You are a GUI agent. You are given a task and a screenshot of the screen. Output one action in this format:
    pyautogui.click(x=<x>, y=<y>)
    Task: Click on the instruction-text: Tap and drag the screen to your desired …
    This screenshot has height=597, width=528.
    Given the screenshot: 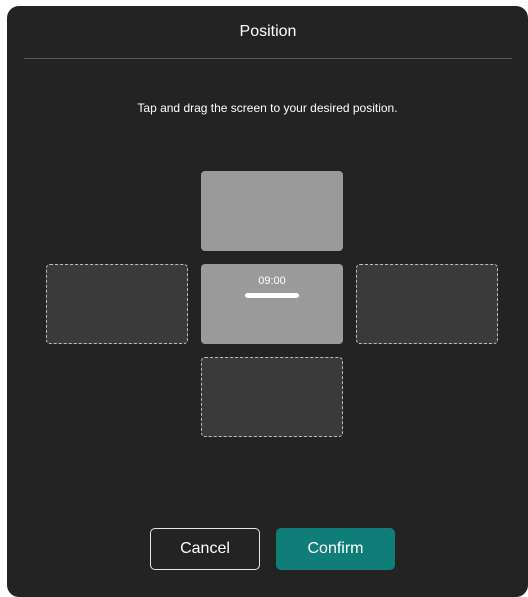 What is the action you would take?
    pyautogui.click(x=267, y=108)
    